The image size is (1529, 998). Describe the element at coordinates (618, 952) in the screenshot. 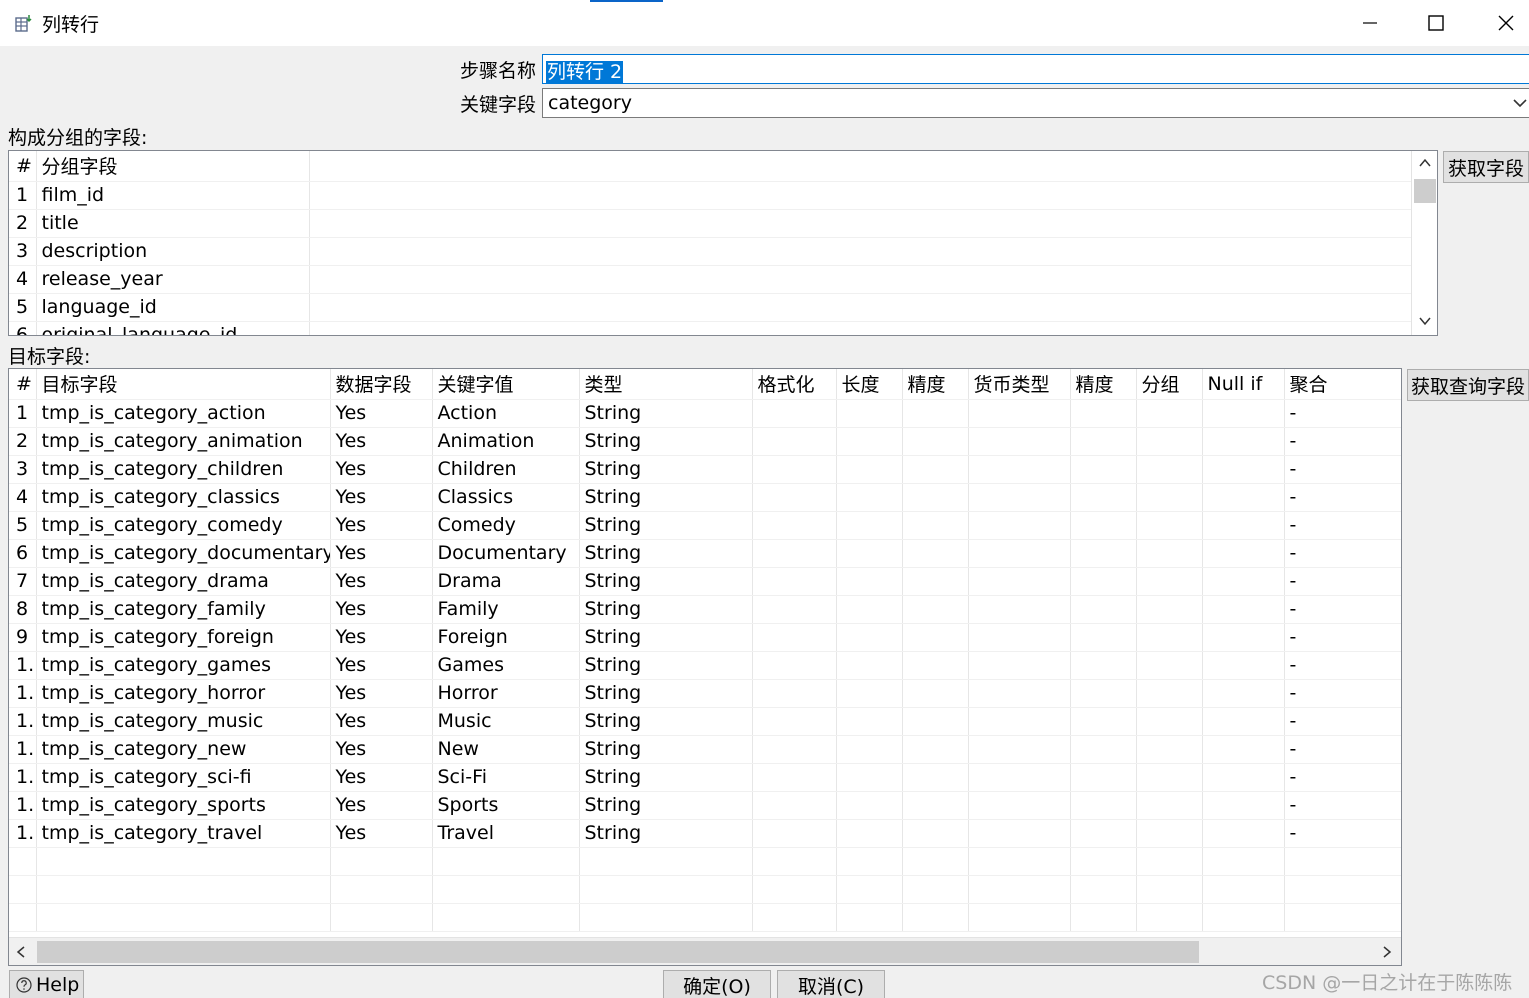

I see `scroll-thumb` at that location.